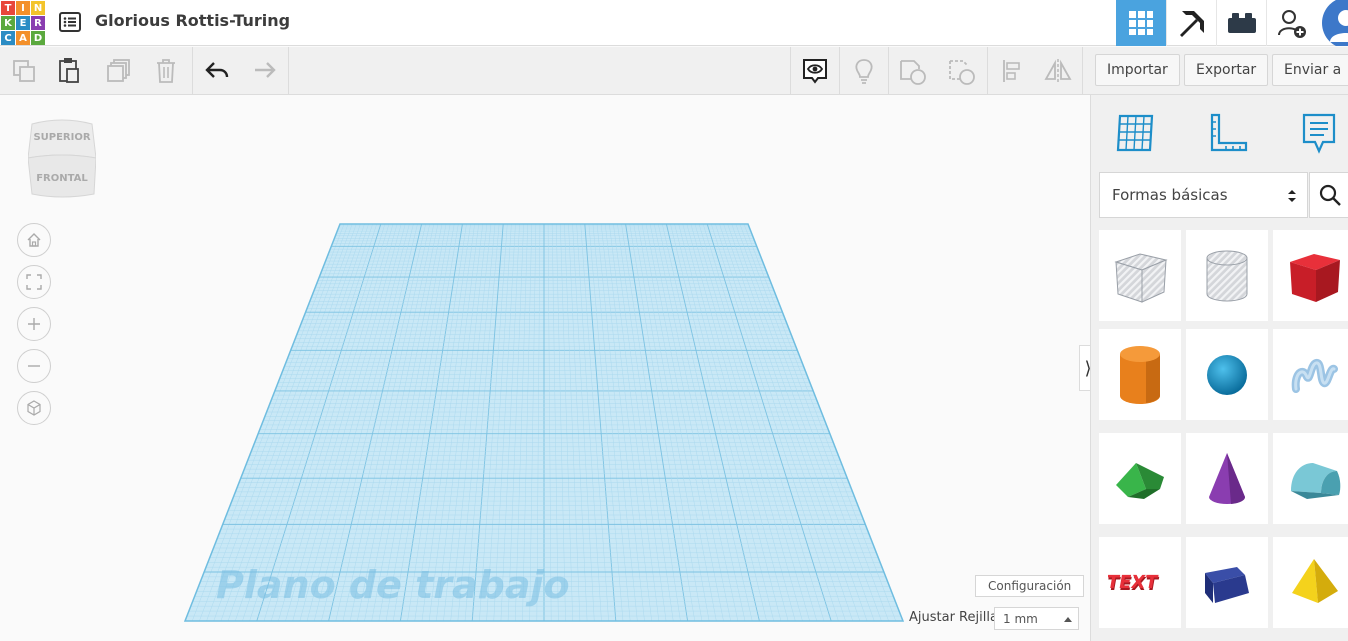 The width and height of the screenshot is (1348, 641). I want to click on undo-button, so click(217, 71).